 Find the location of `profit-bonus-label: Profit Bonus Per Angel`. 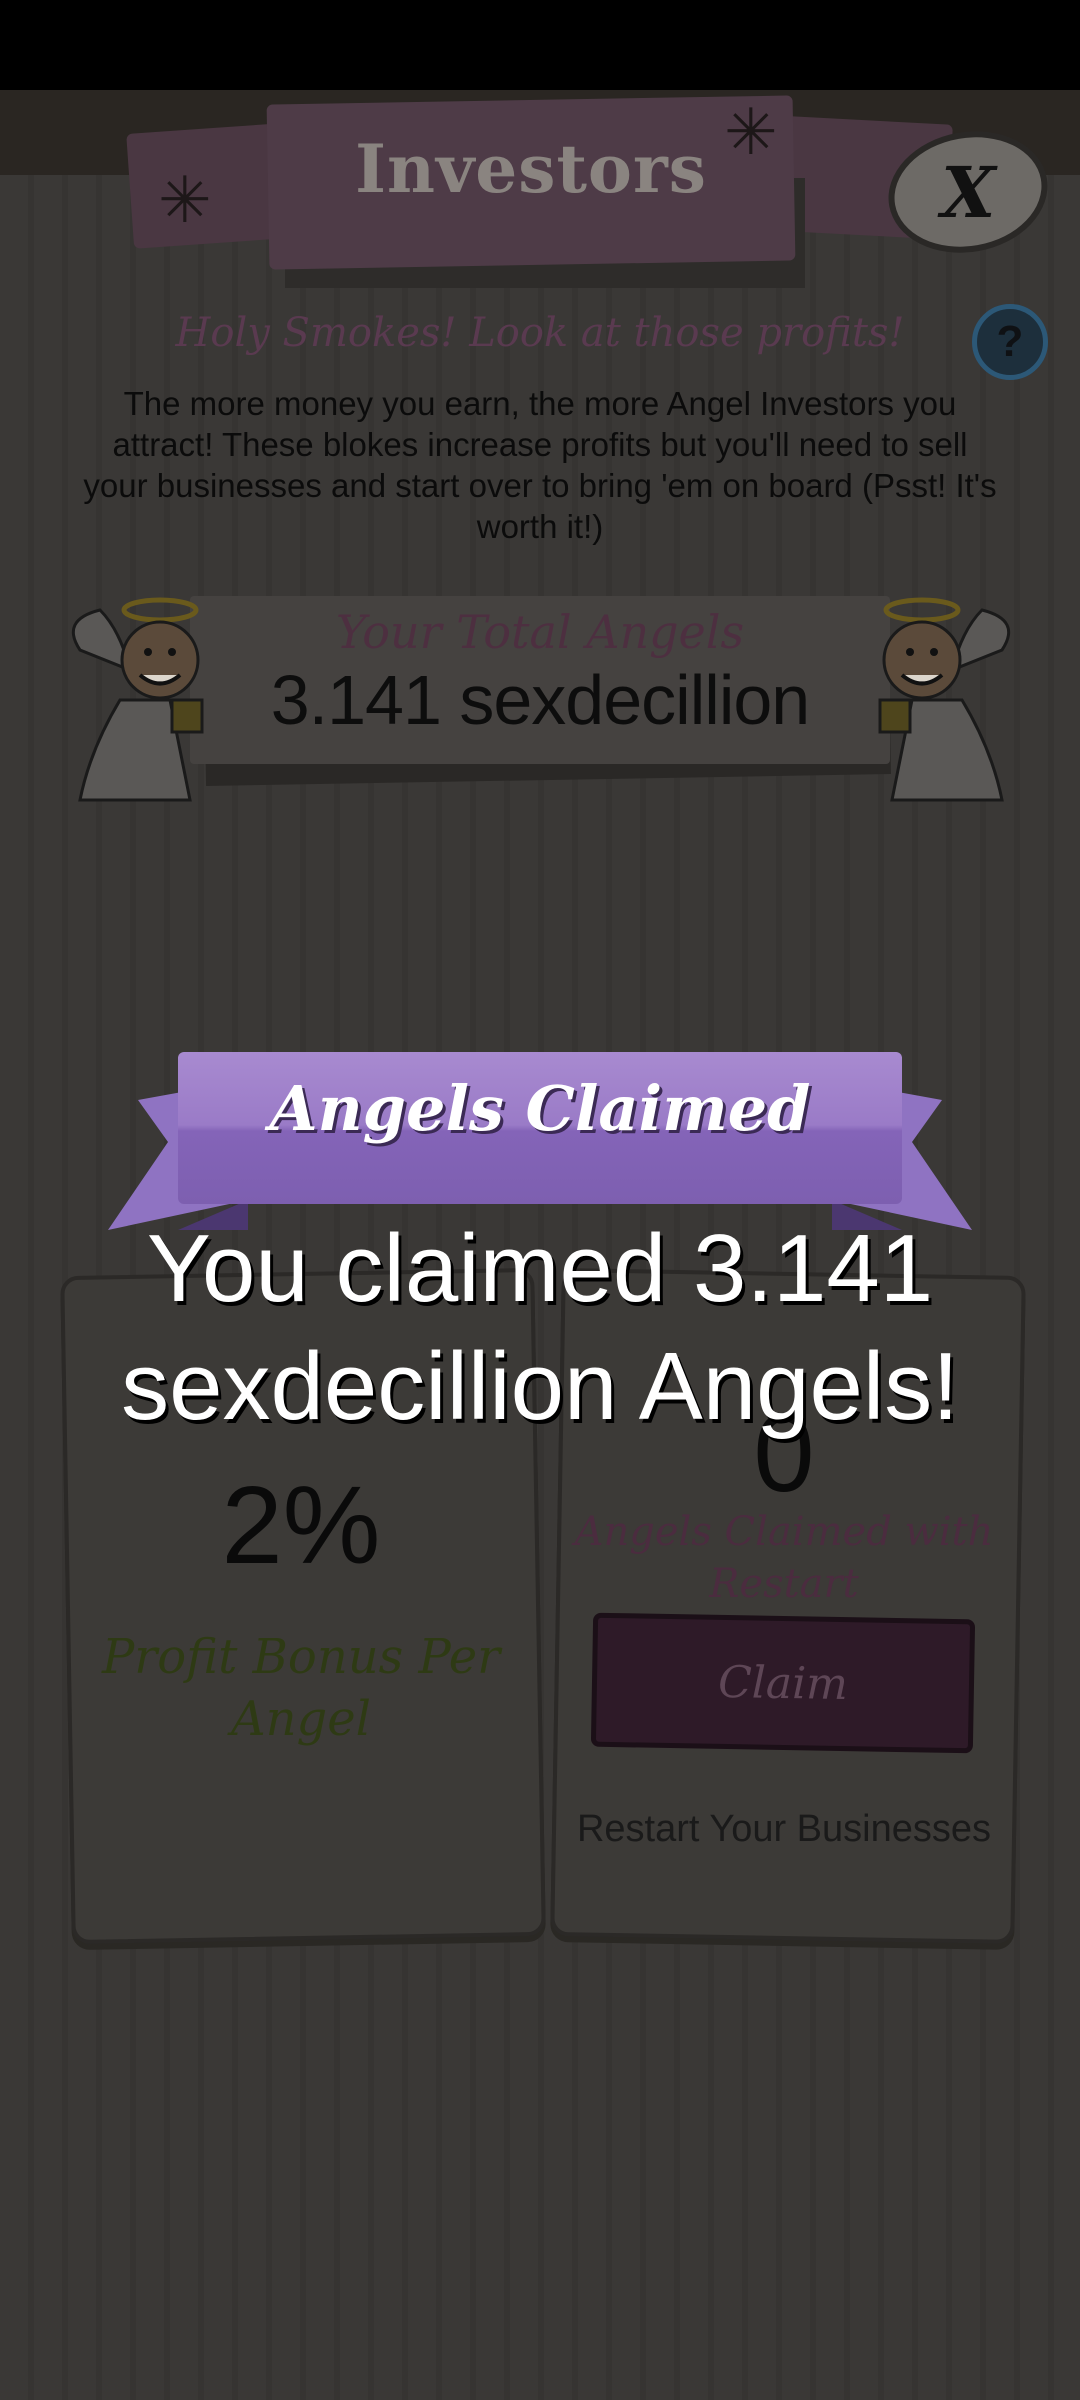

profit-bonus-label: Profit Bonus Per Angel is located at coordinates (301, 1688).